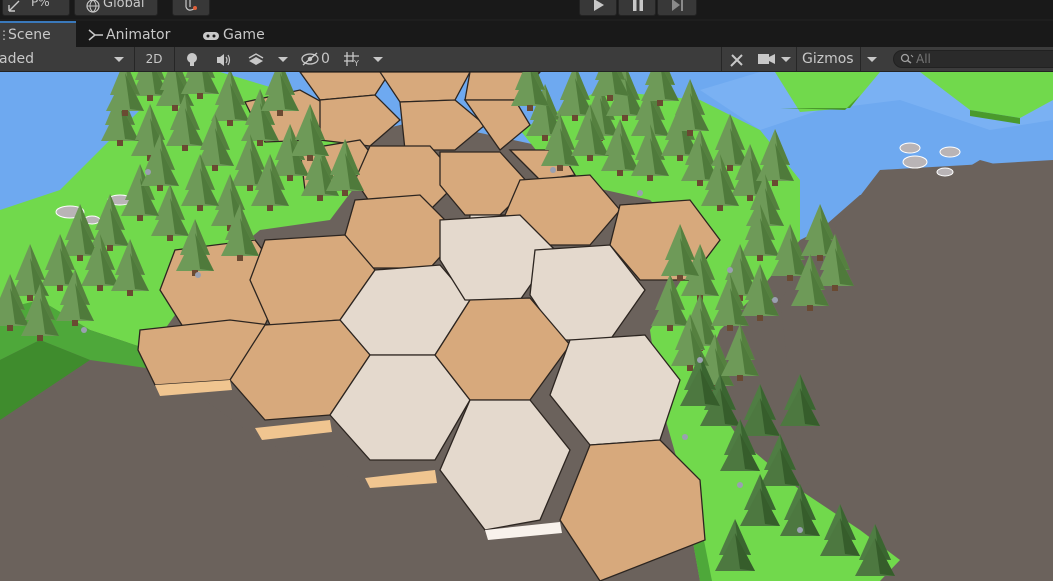  Describe the element at coordinates (267, 59) in the screenshot. I see `effects-dropdown` at that location.